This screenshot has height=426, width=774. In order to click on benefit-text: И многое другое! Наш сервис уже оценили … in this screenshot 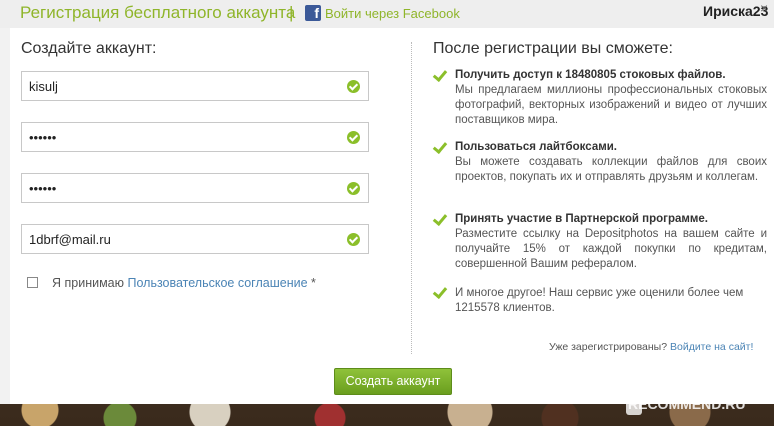, I will do `click(599, 300)`.